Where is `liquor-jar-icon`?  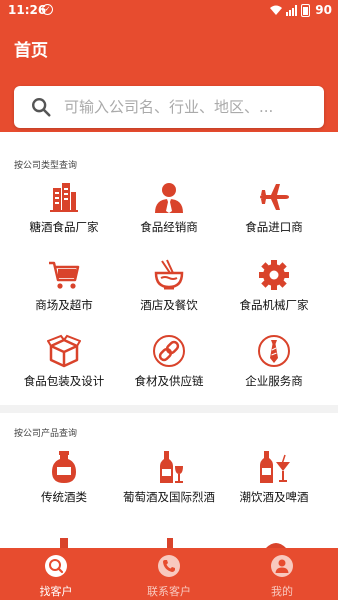 liquor-jar-icon is located at coordinates (64, 467).